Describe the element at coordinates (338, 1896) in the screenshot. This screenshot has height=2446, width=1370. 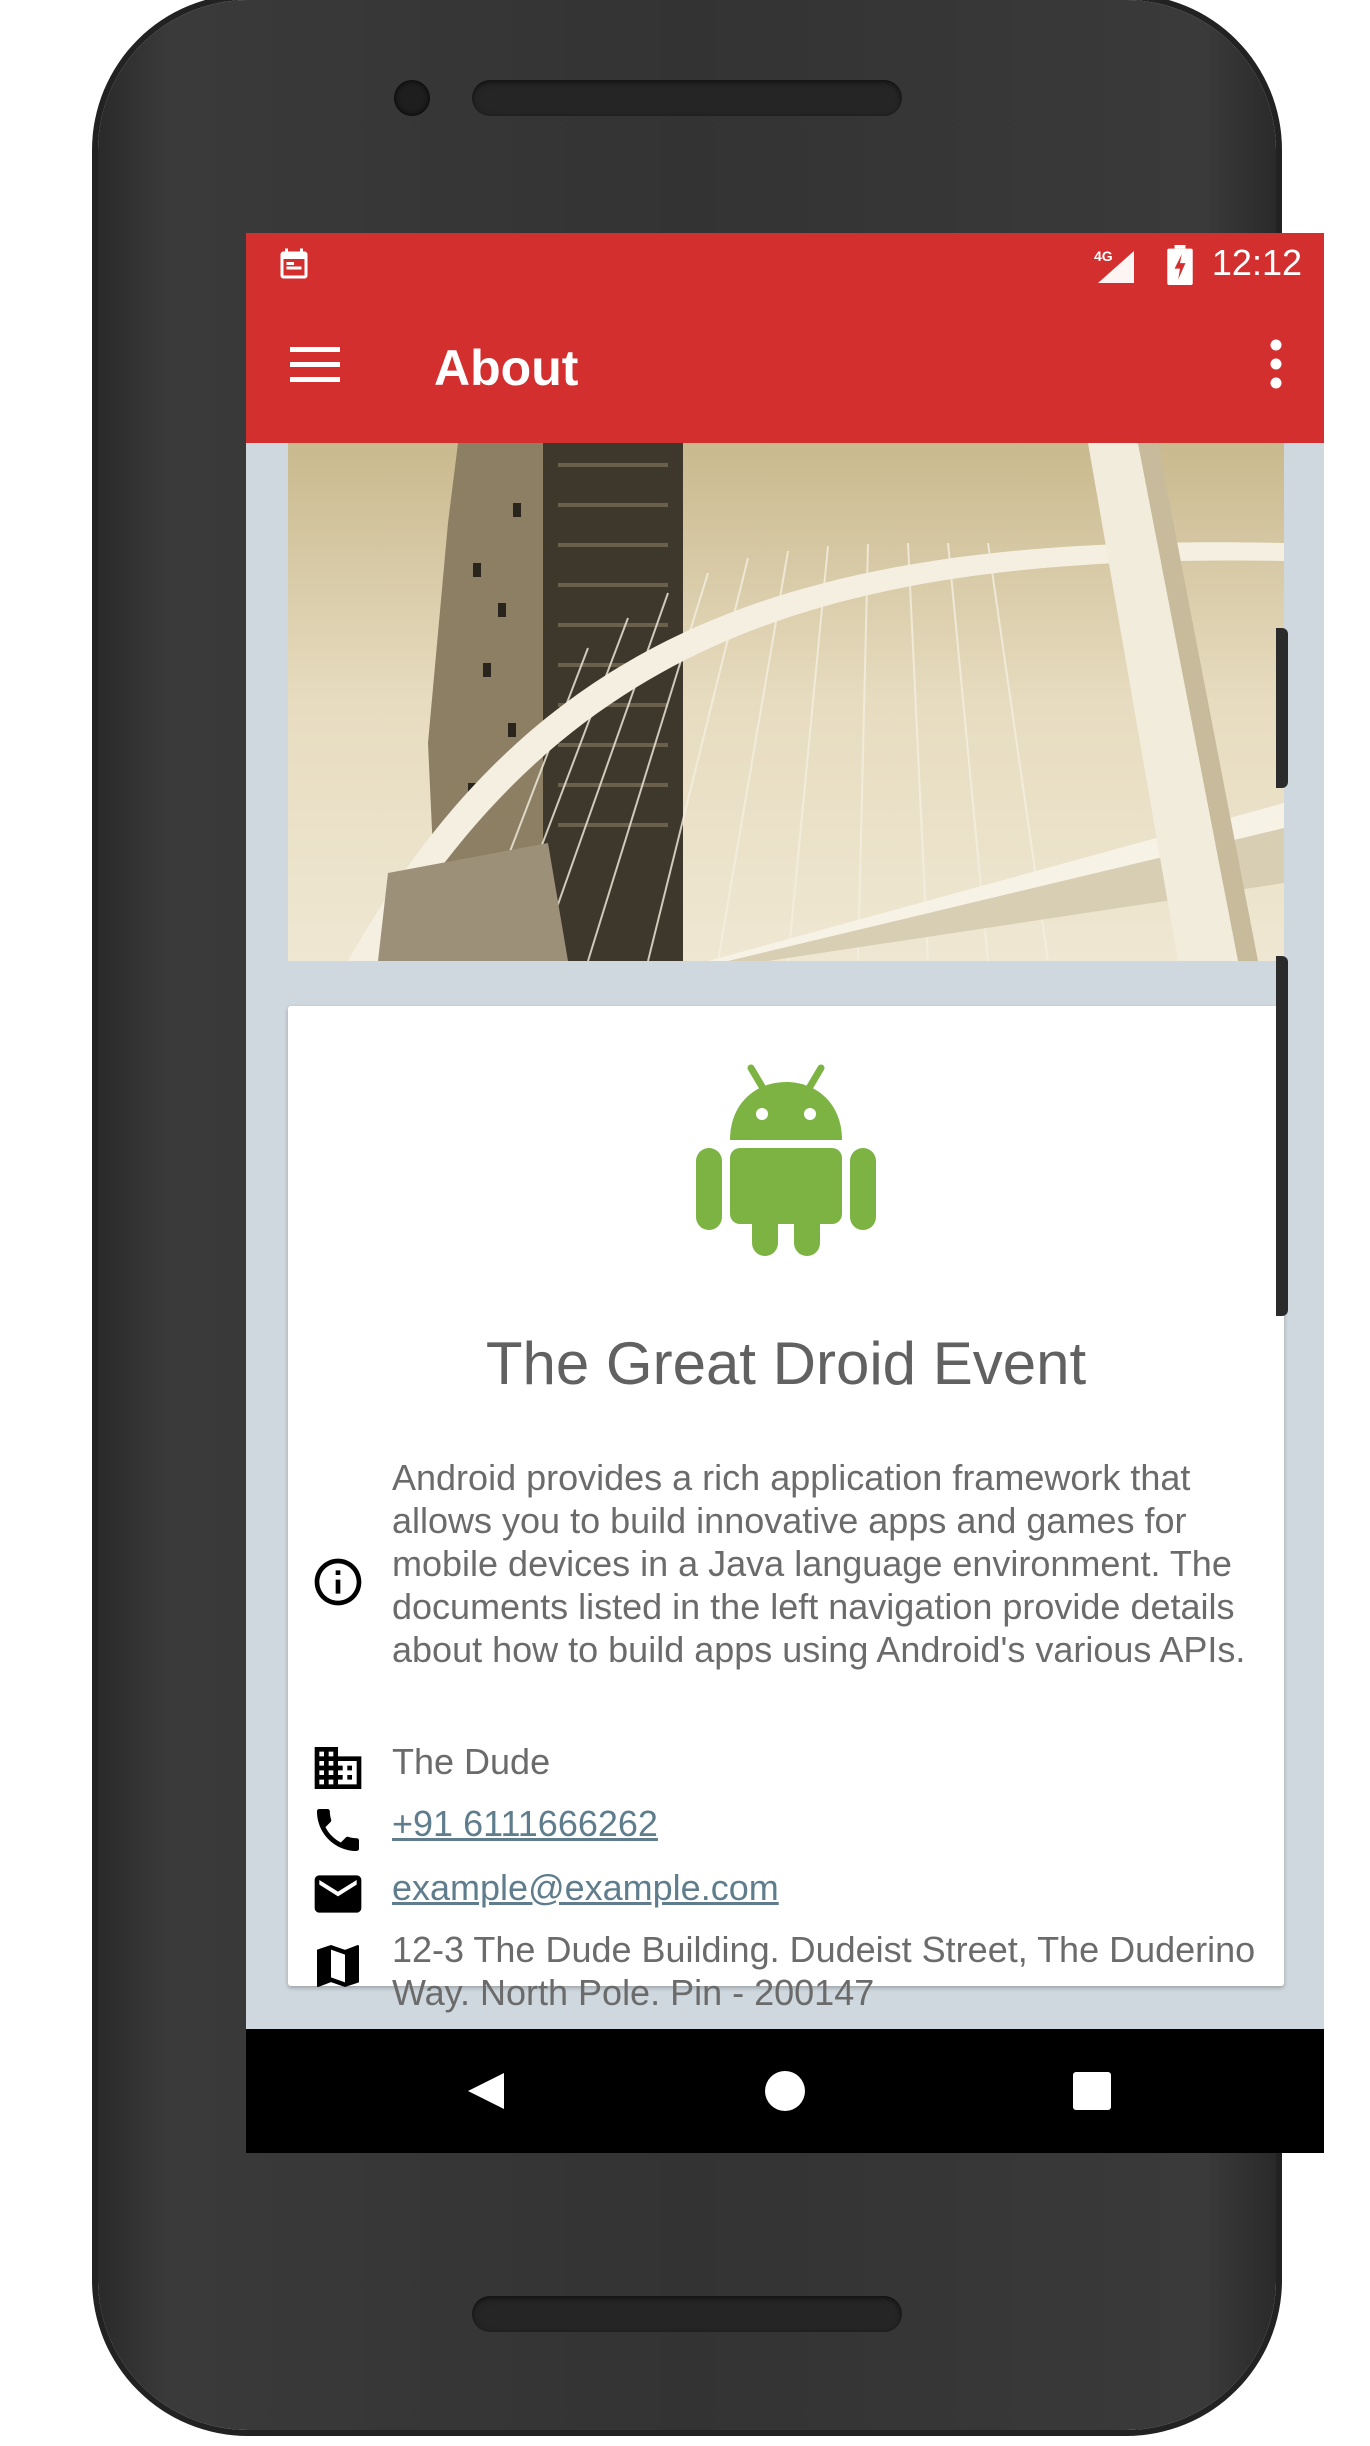
I see `email-icon` at that location.